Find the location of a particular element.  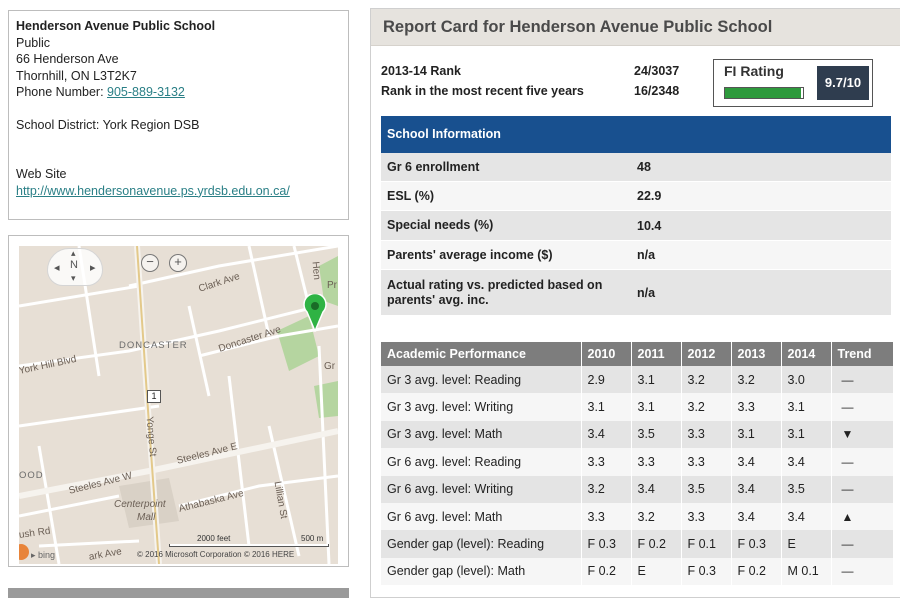

rank5-label: Rank in the most recent five years is located at coordinates (482, 91).